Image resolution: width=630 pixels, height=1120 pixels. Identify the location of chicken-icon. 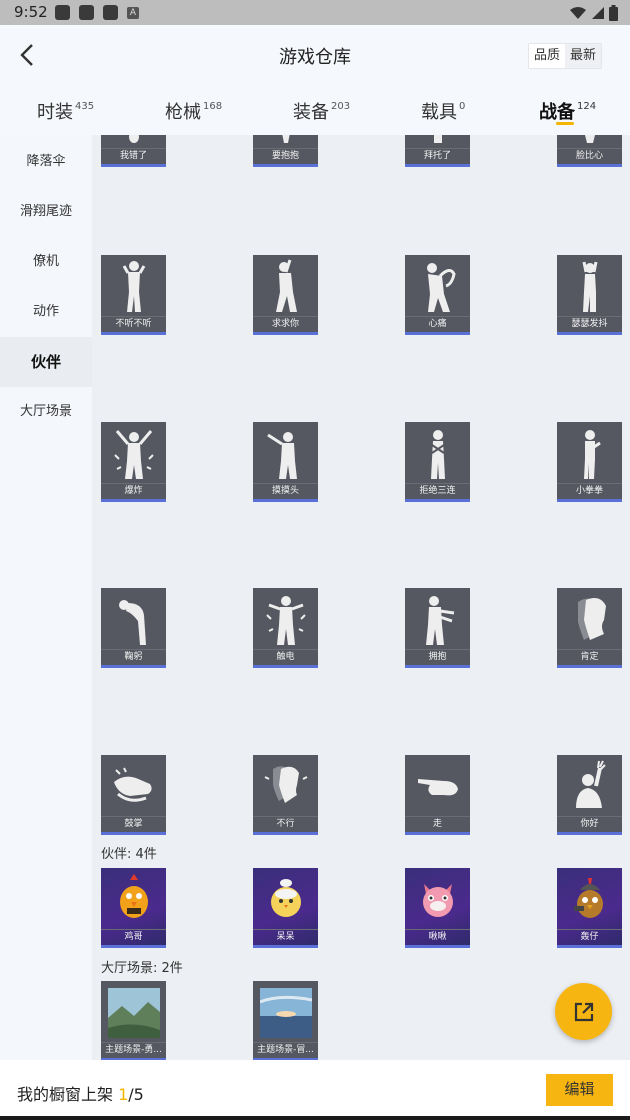
(133, 899).